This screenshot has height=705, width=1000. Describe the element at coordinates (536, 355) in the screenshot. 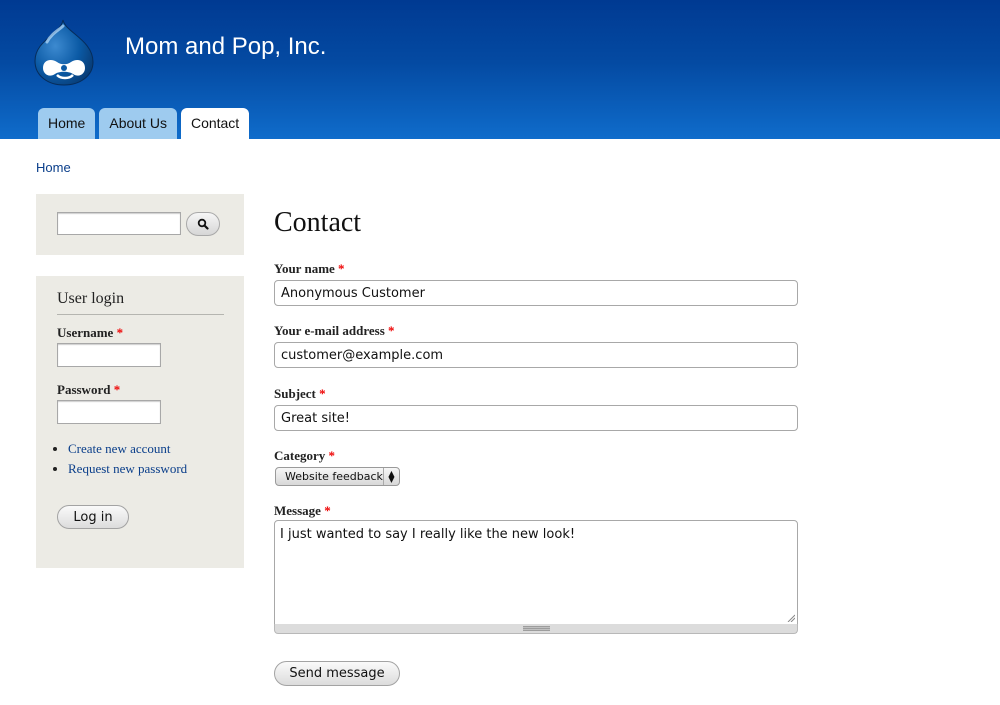

I see `email-input` at that location.